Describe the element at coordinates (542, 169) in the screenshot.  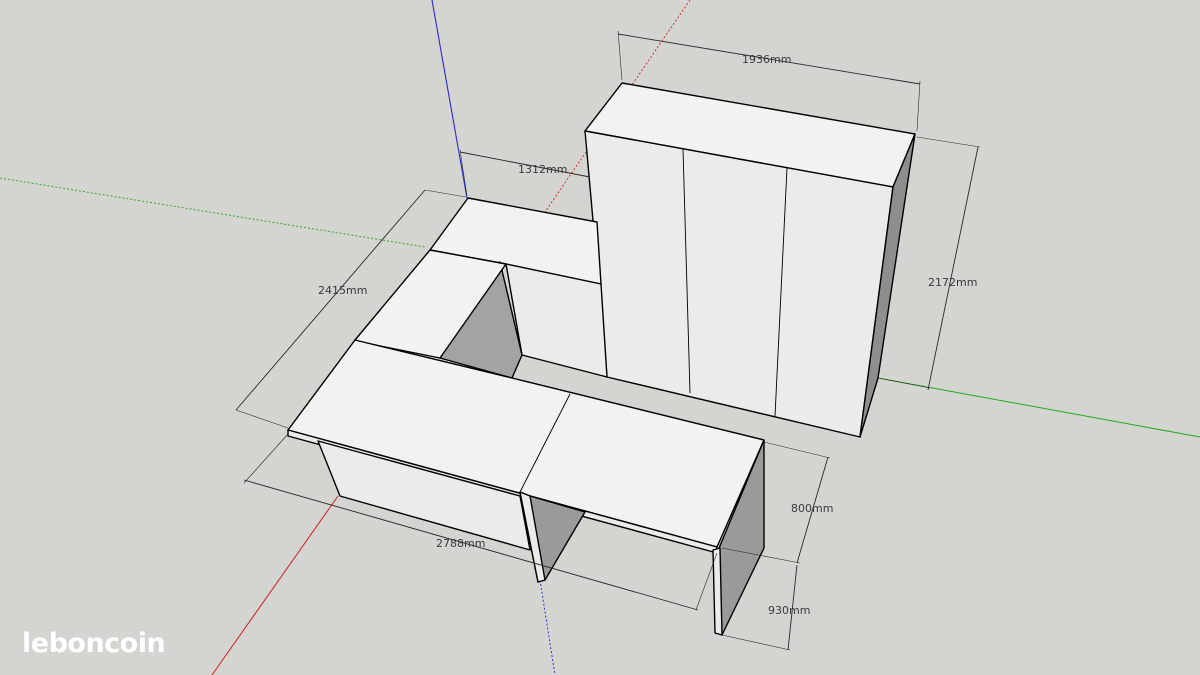
I see `dimension-label-1312: 1312mm` at that location.